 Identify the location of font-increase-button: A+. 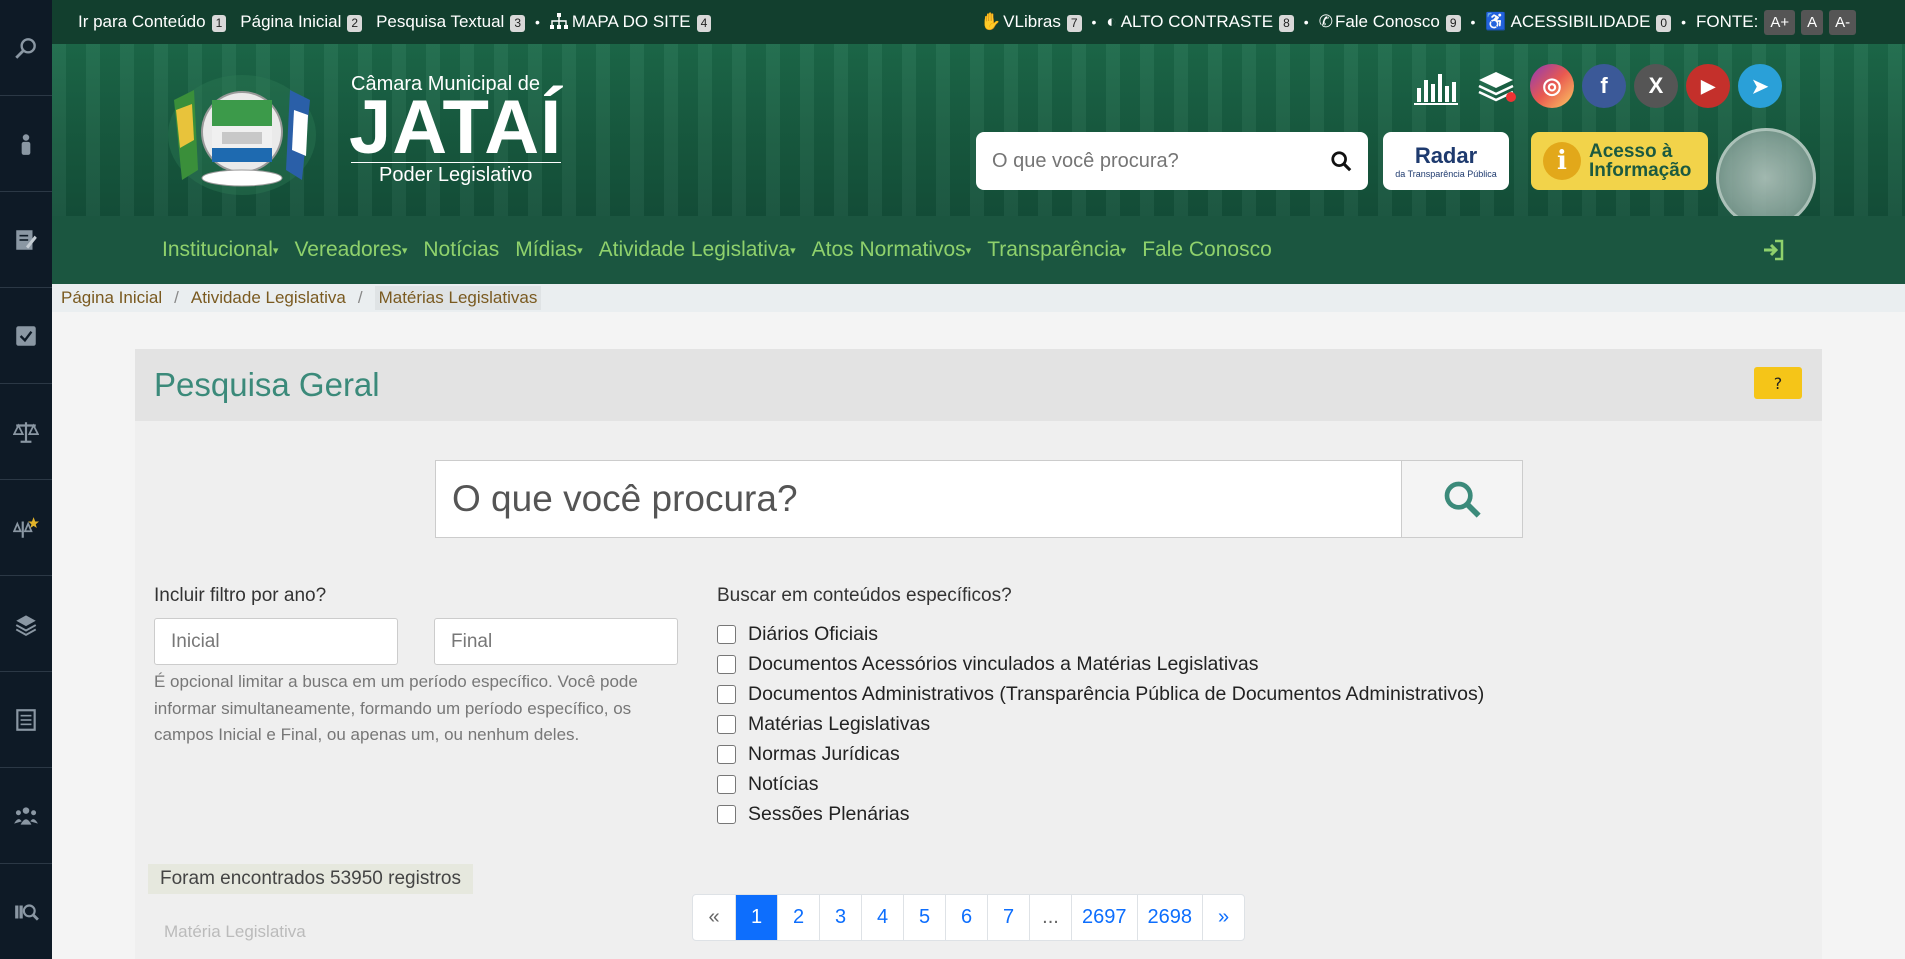
(1780, 22).